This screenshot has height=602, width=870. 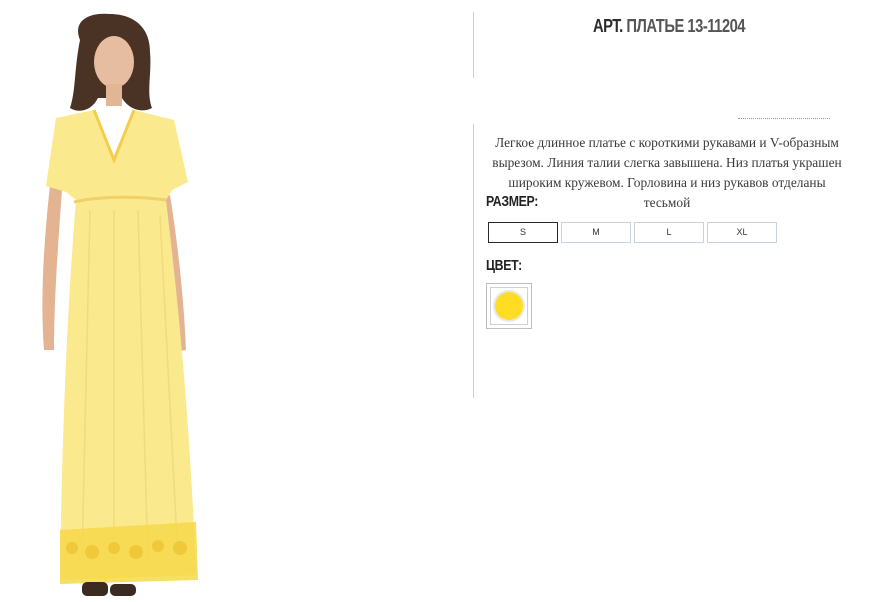 I want to click on vertical-divider-bottom, so click(x=473, y=261).